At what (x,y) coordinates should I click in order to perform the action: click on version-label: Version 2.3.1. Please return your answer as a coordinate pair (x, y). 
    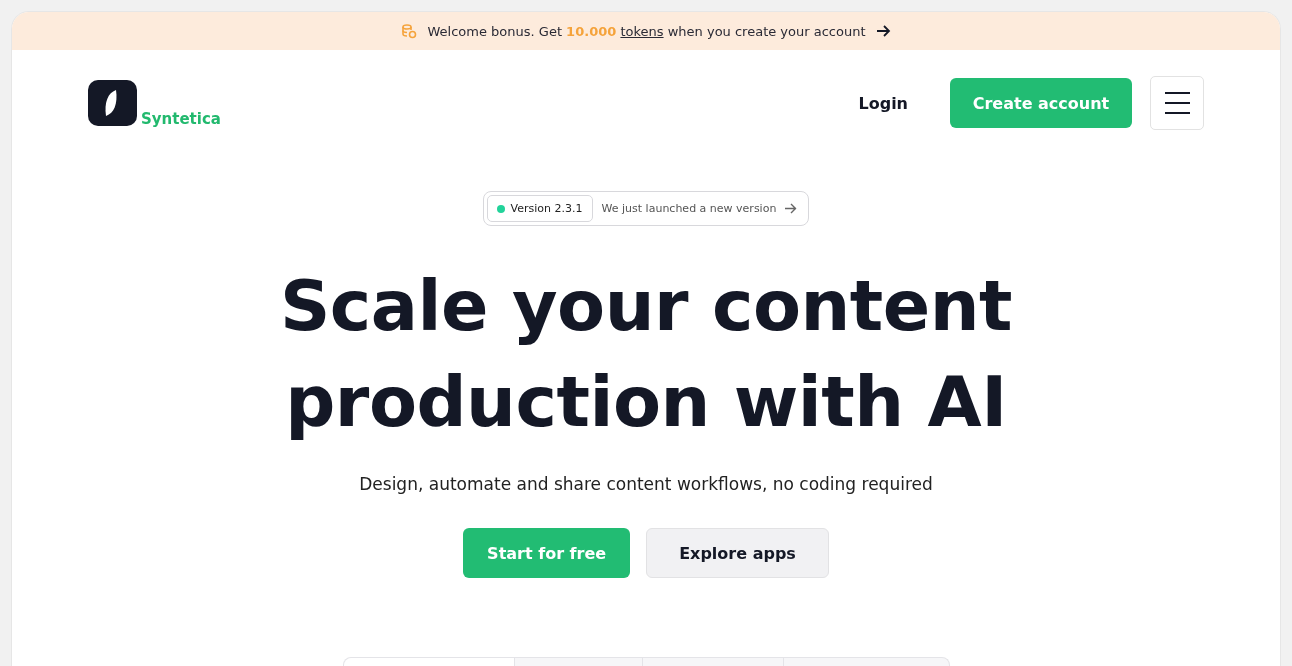
    Looking at the image, I should click on (546, 208).